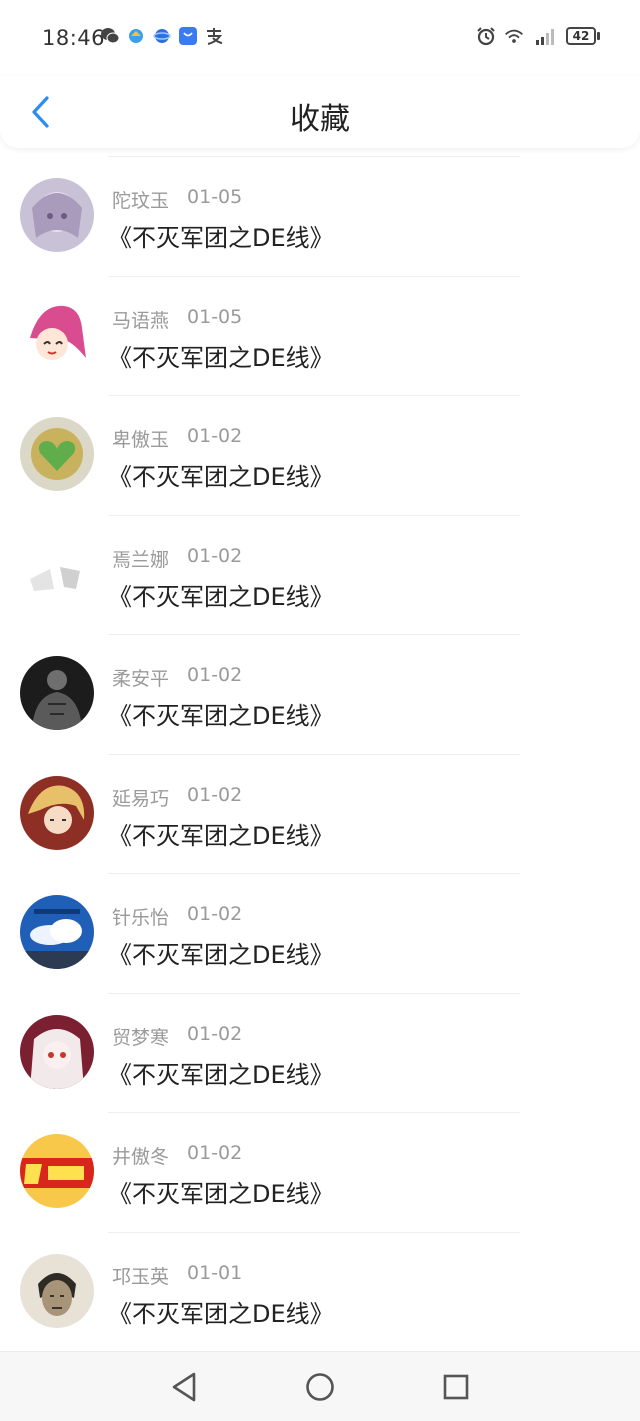 This screenshot has width=640, height=1421. What do you see at coordinates (110, 36) in the screenshot?
I see `wechat-icon` at bounding box center [110, 36].